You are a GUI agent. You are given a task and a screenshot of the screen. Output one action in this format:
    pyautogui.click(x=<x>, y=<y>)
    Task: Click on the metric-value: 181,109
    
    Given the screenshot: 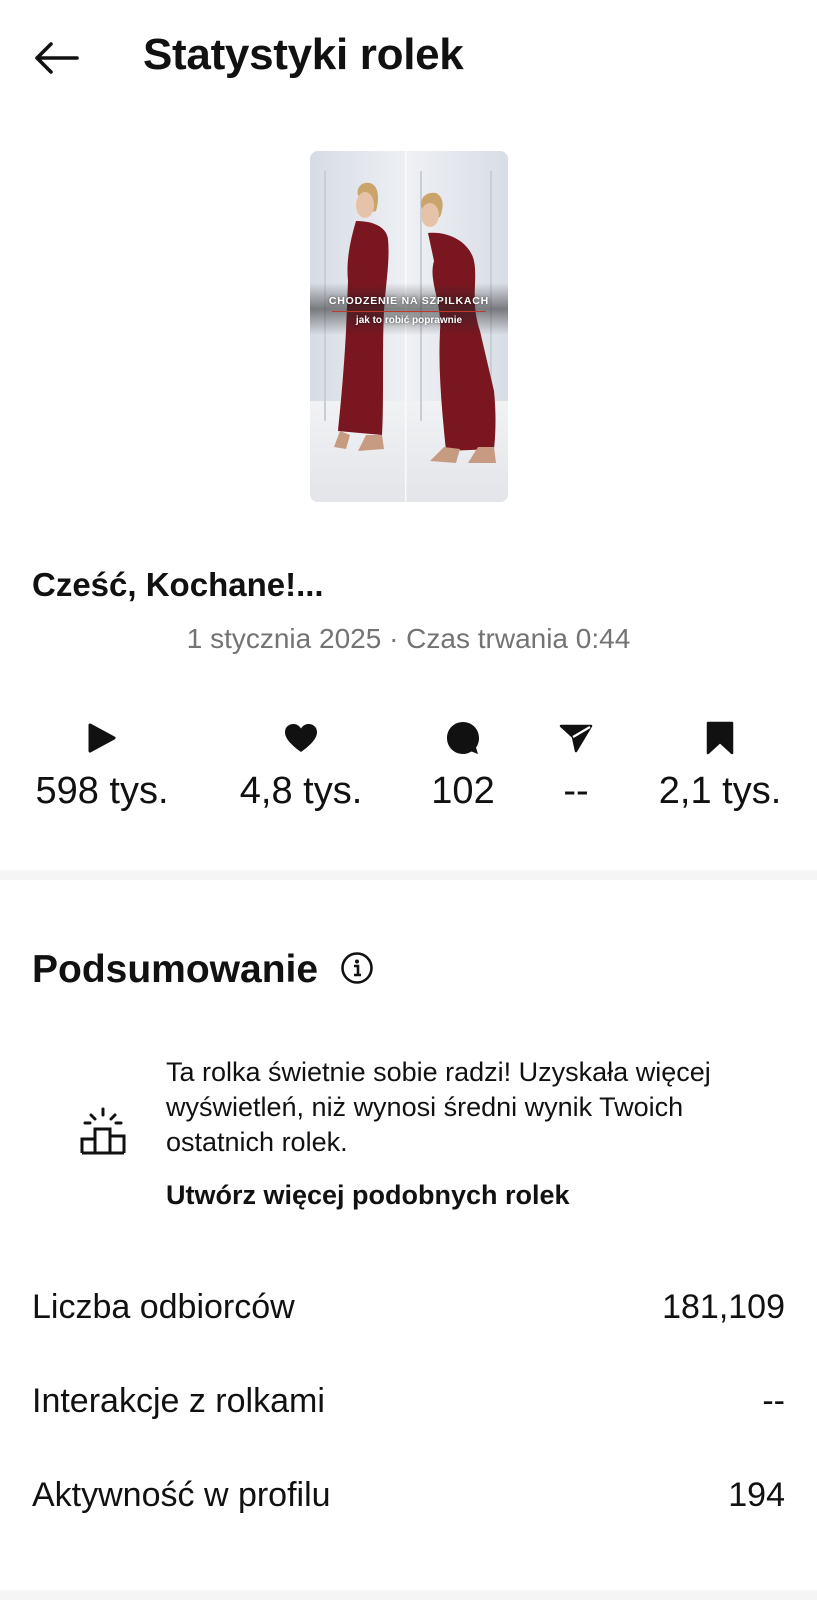 What is the action you would take?
    pyautogui.click(x=723, y=1307)
    